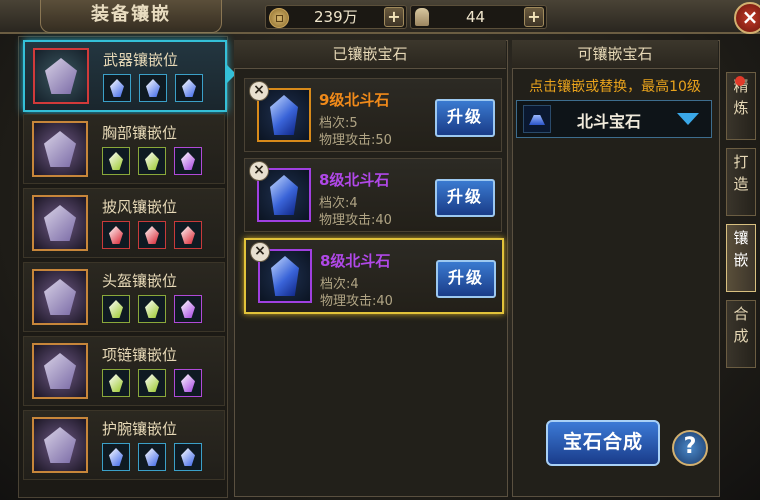 The height and width of the screenshot is (500, 760). I want to click on side-tab-char: 造, so click(741, 184).